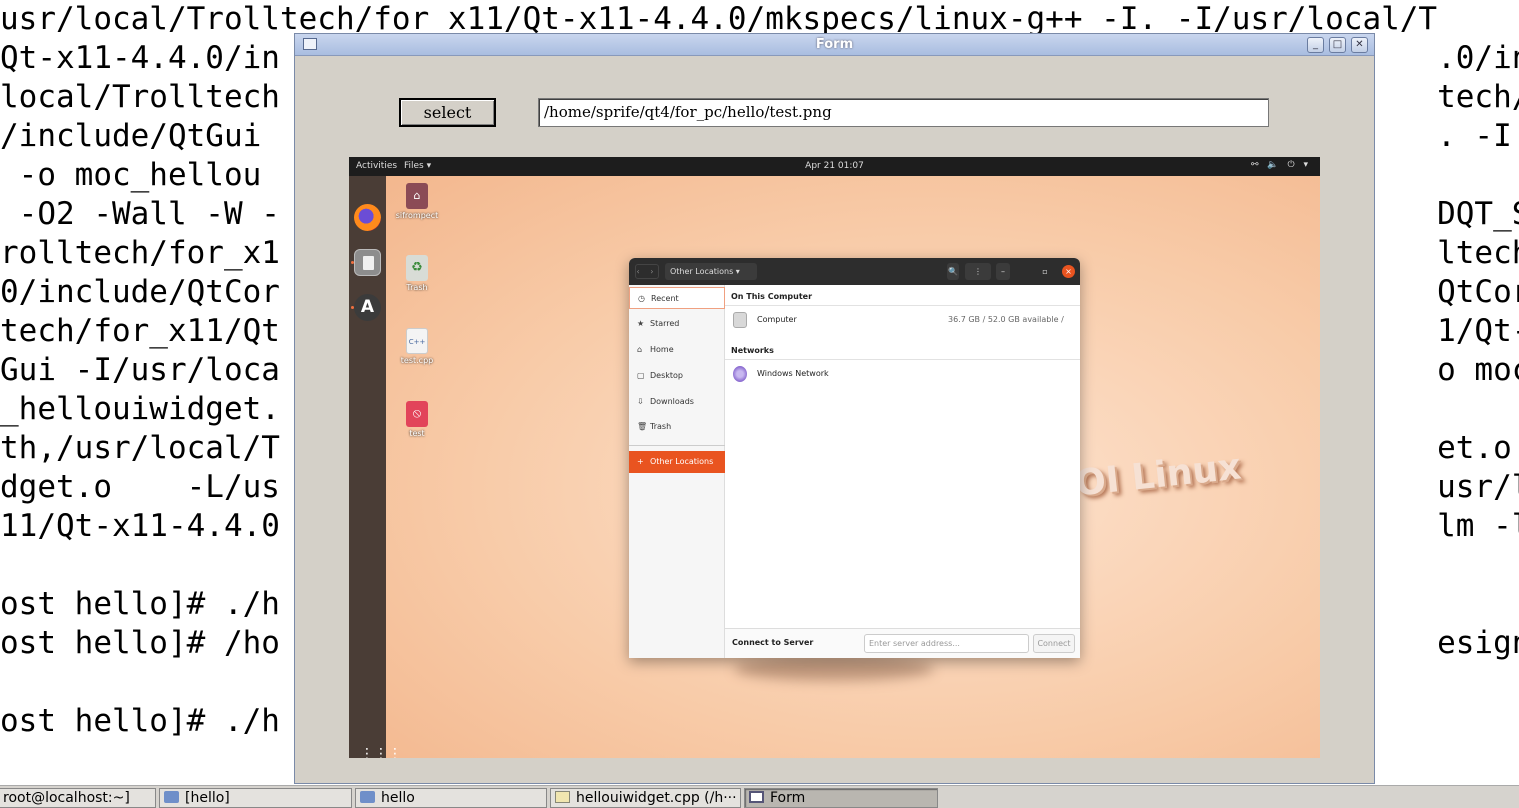  What do you see at coordinates (902, 320) in the screenshot?
I see `location-row-computer: Computer 36.7 GB / 52.0 GB available /` at bounding box center [902, 320].